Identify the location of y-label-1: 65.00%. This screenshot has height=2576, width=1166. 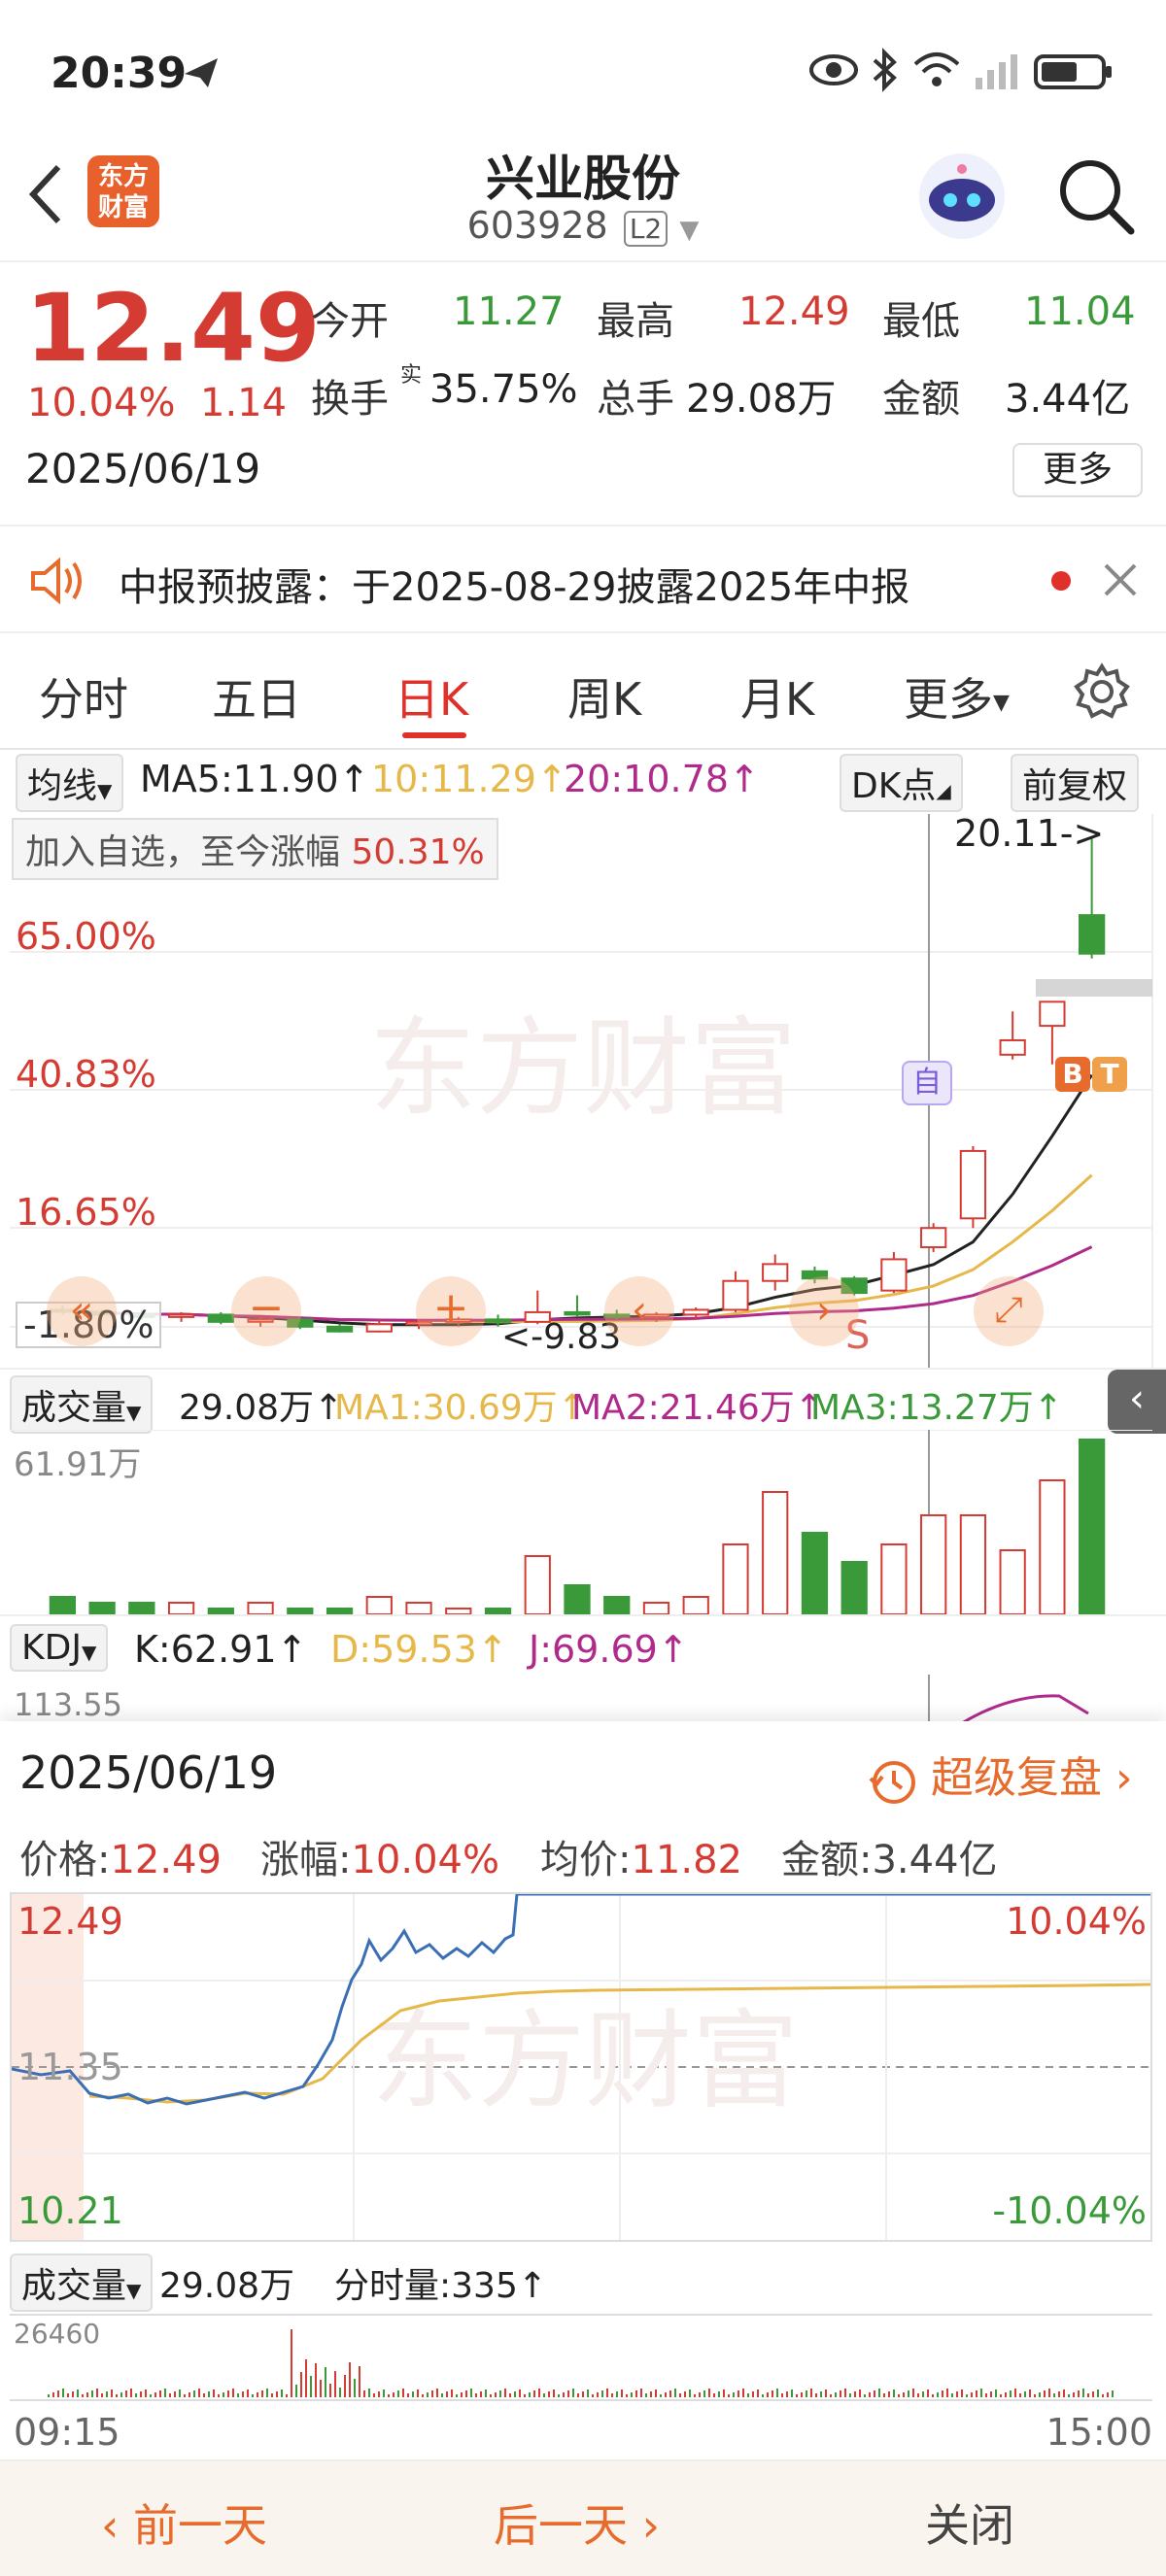
(86, 936).